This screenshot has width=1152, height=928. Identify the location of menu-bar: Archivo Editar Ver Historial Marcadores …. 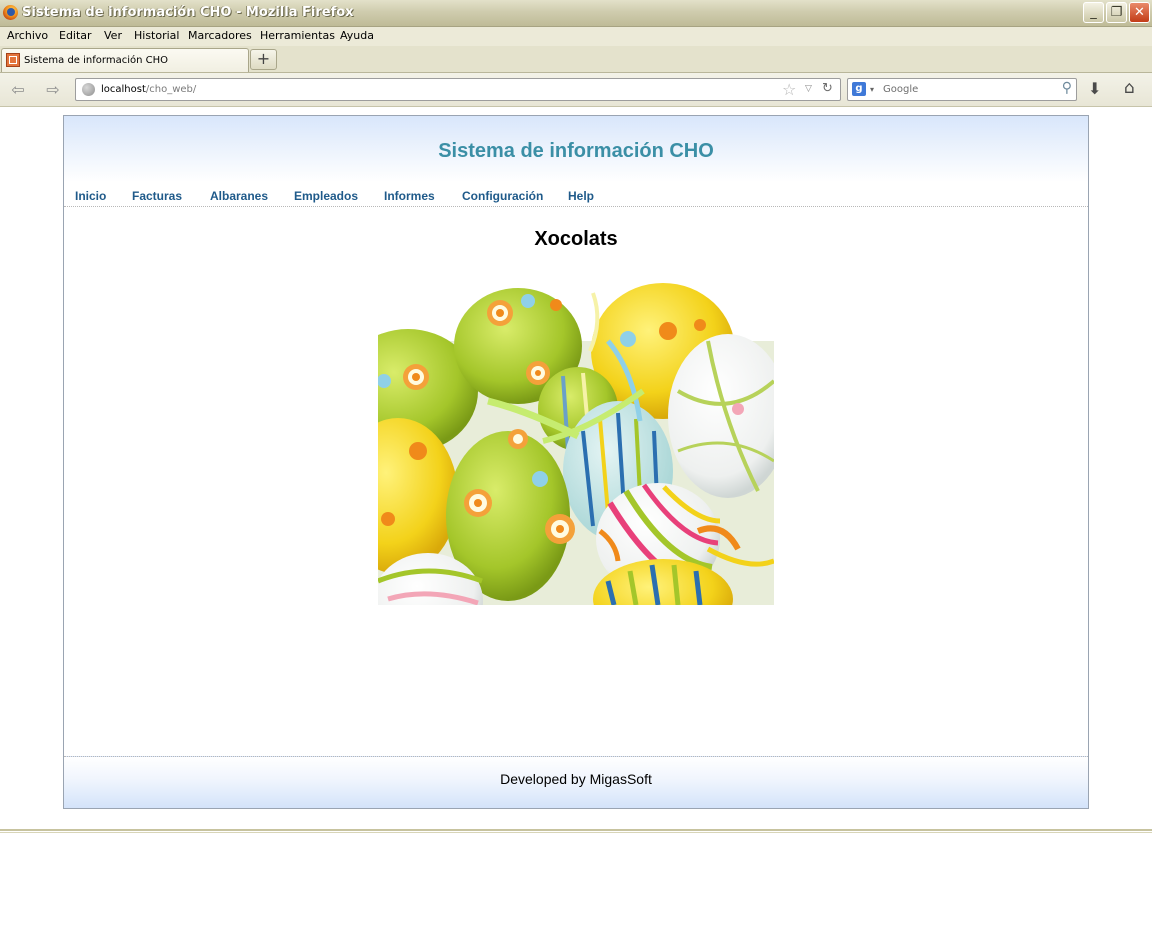
(576, 36).